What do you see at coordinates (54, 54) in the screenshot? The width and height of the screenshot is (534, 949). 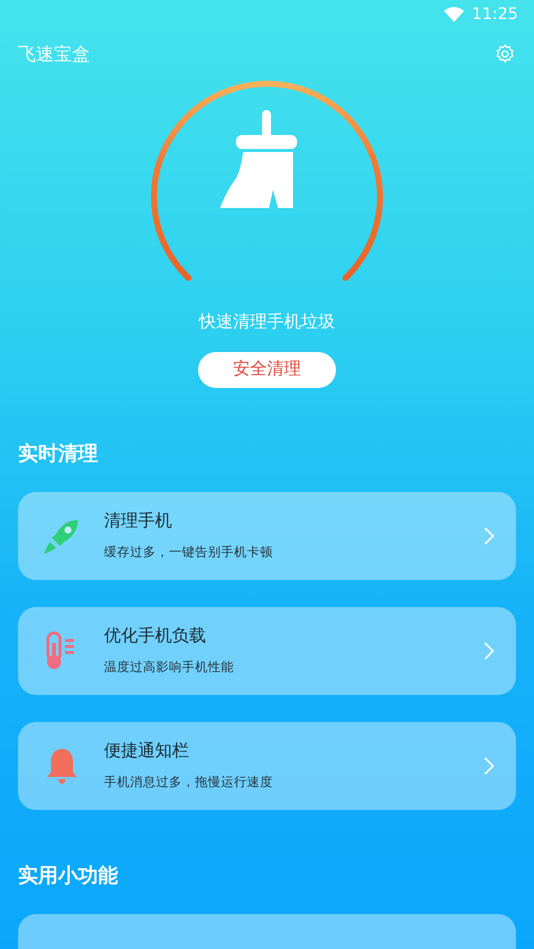 I see `app-title: 飞速宝盒` at bounding box center [54, 54].